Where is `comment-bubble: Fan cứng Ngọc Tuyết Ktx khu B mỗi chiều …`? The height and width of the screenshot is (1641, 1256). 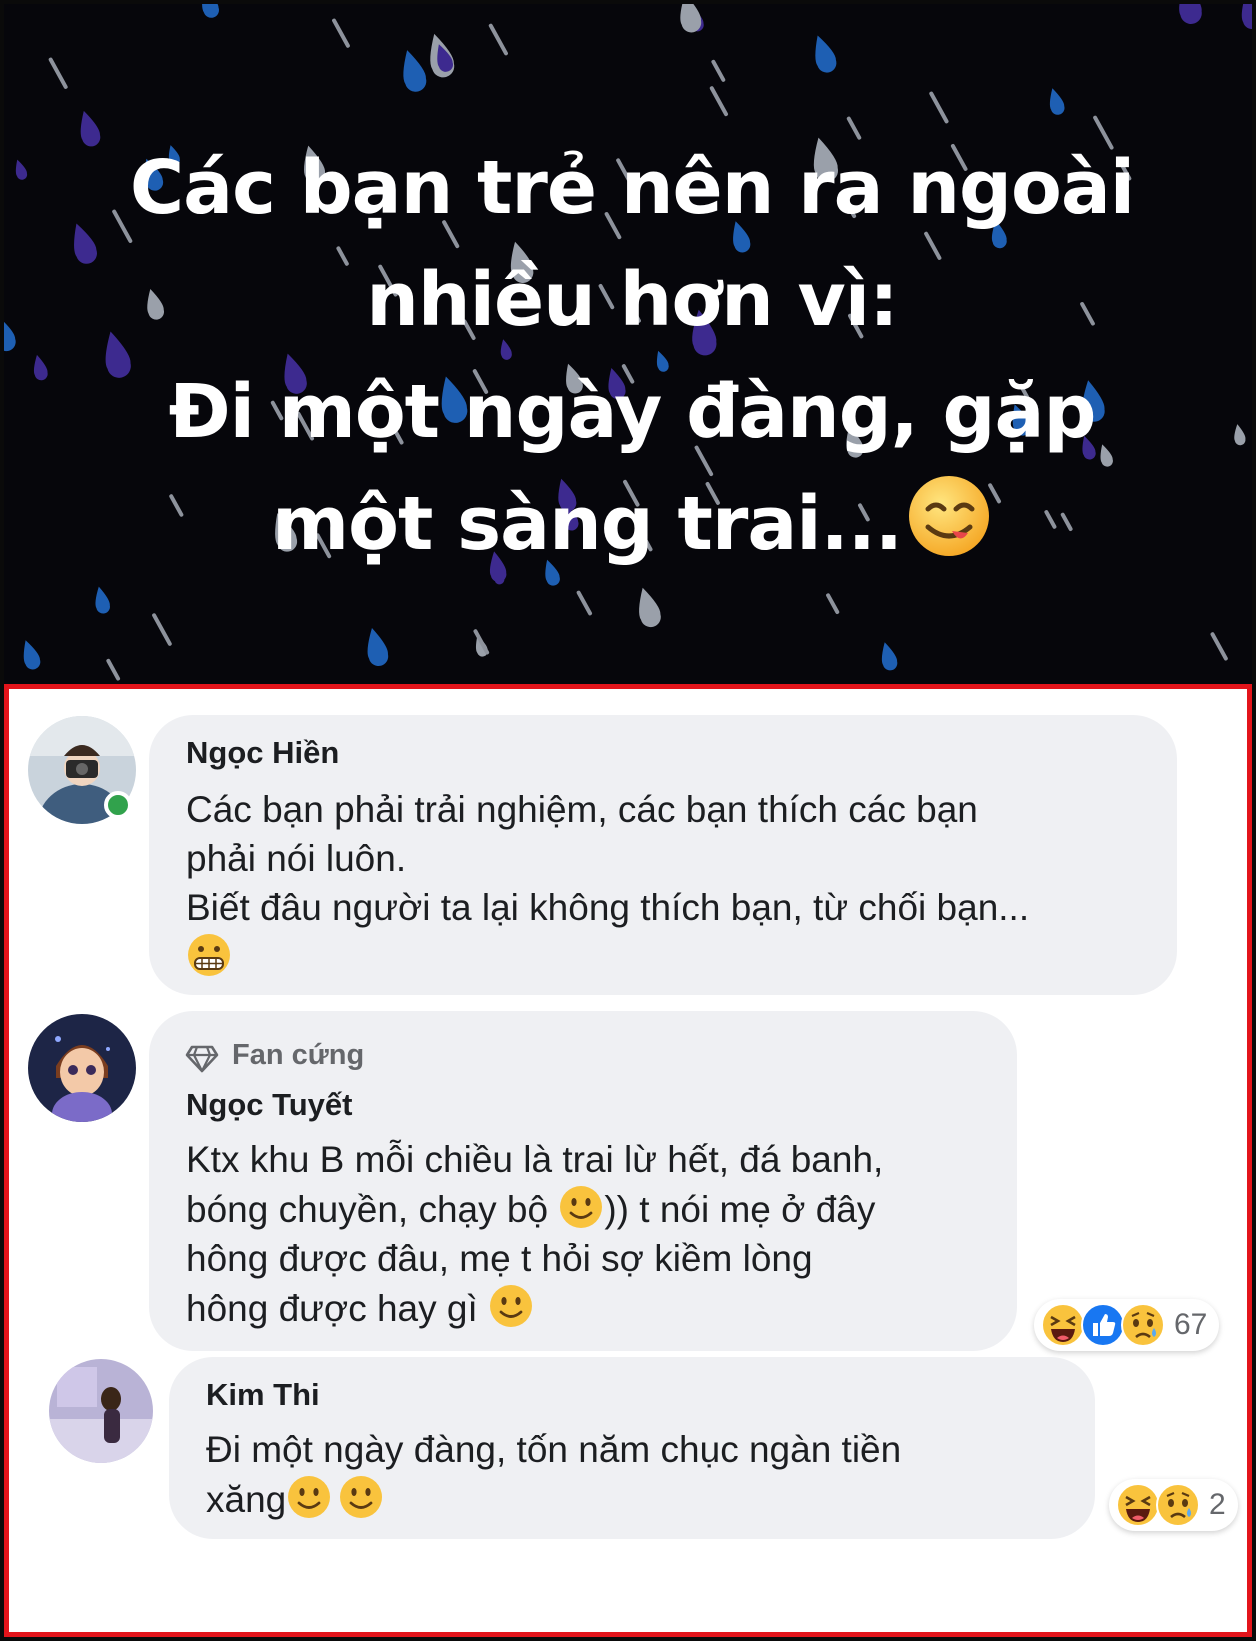 comment-bubble: Fan cứng Ngọc Tuyết Ktx khu B mỗi chiều … is located at coordinates (583, 1181).